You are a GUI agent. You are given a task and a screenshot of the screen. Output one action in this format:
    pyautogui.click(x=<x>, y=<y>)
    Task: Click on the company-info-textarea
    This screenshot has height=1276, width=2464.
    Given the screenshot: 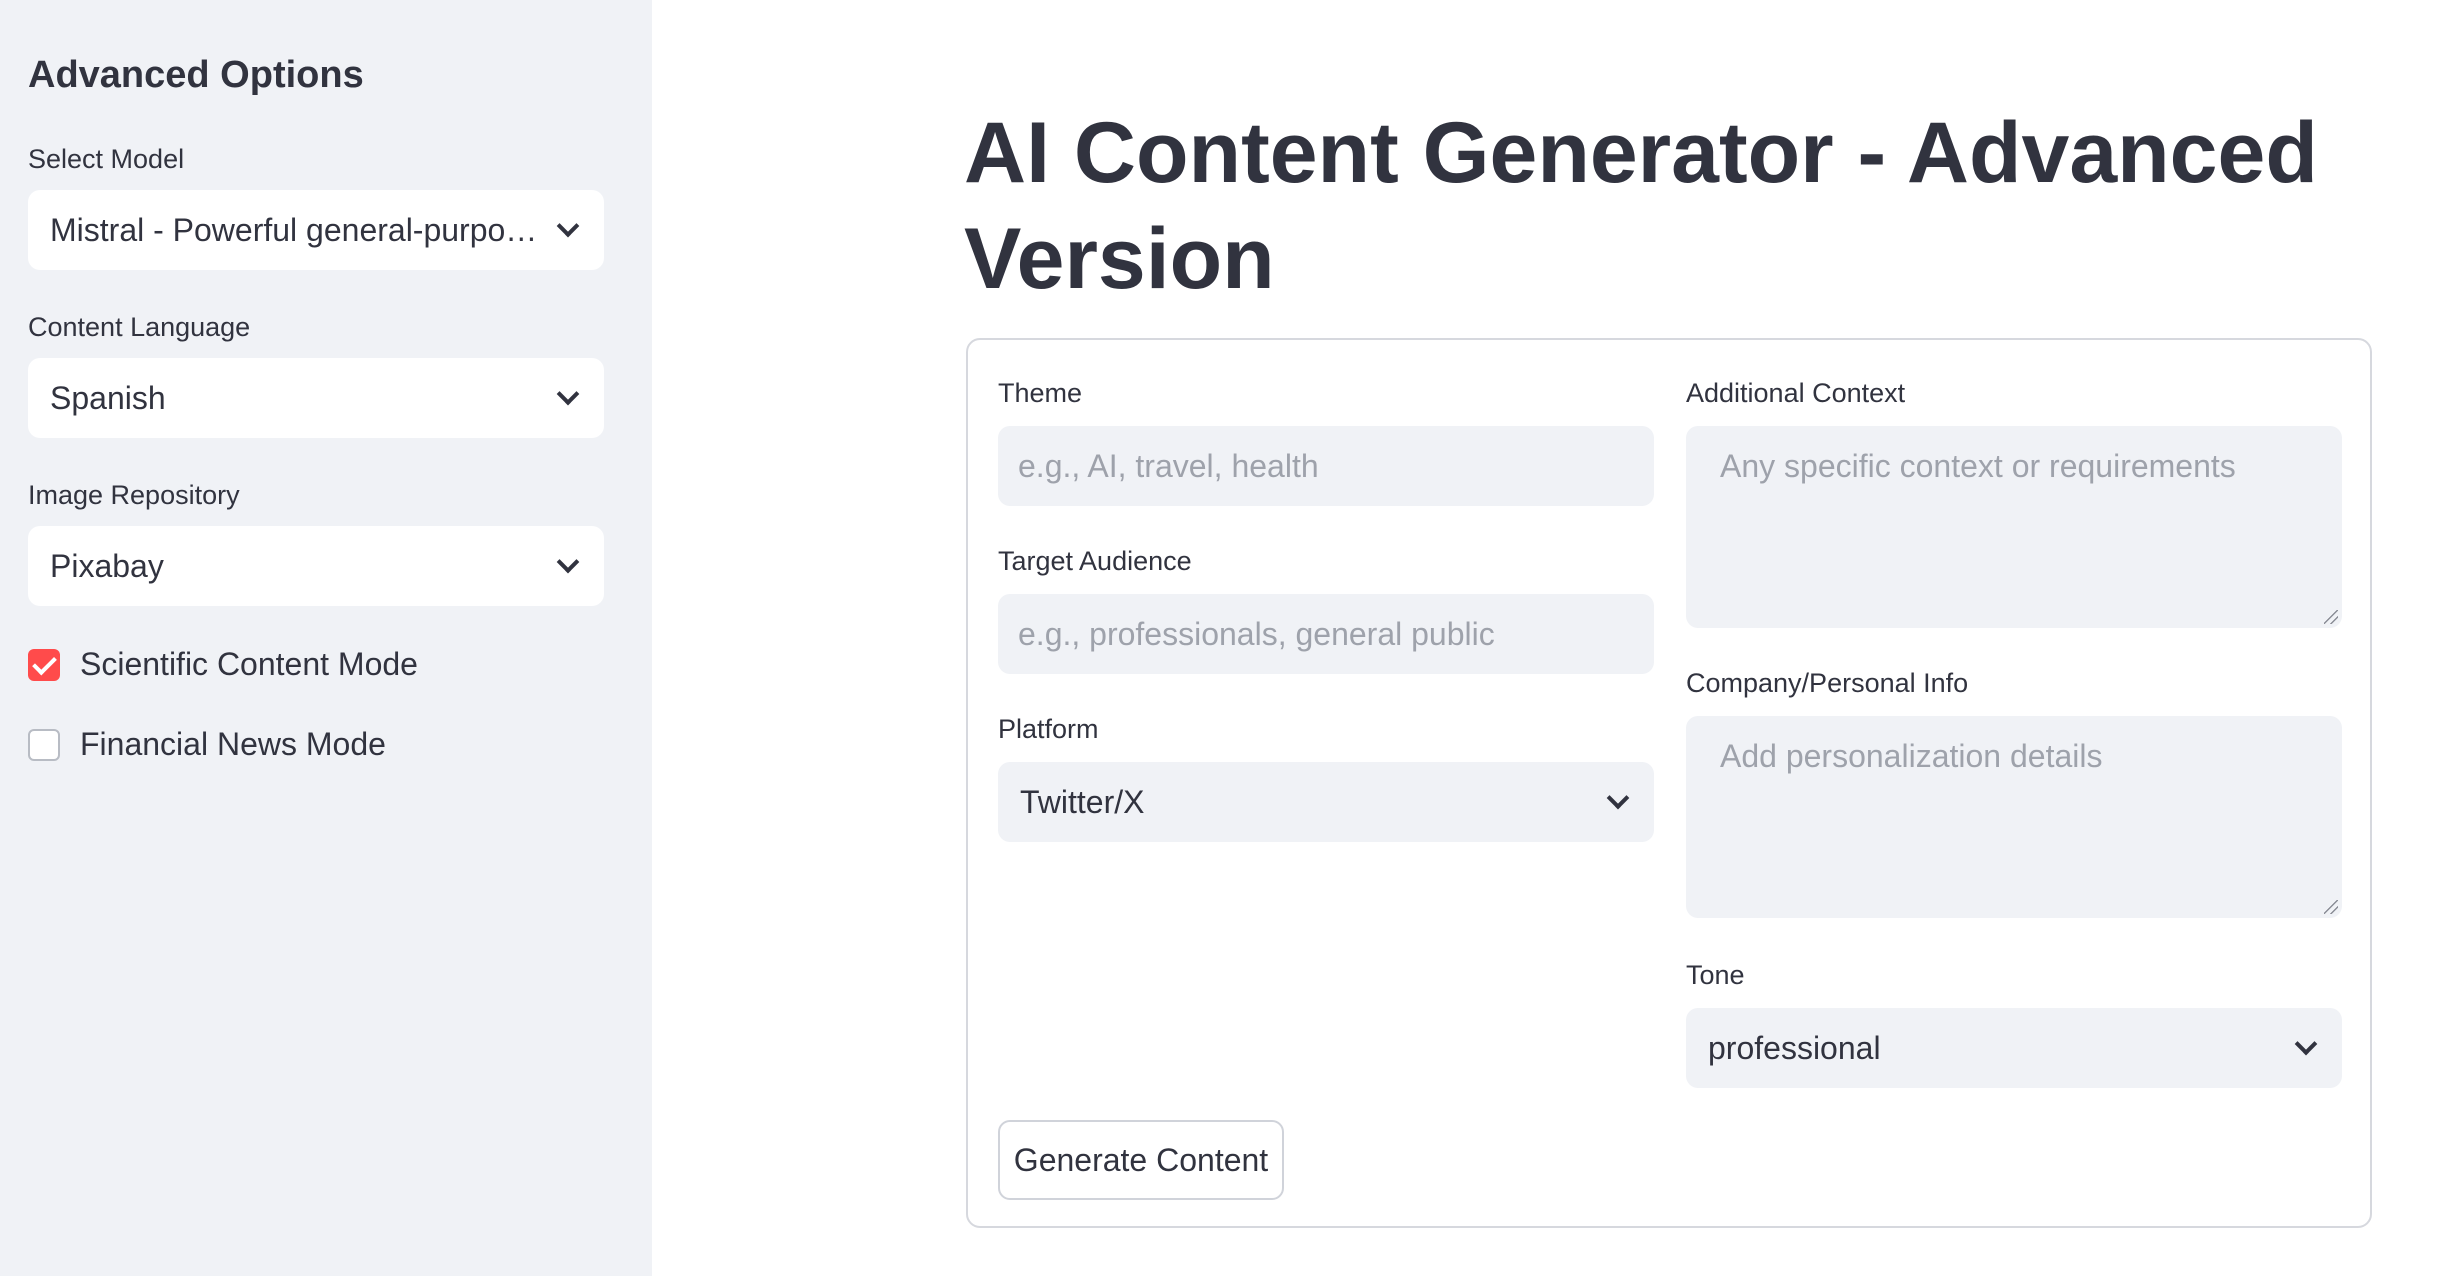 What is the action you would take?
    pyautogui.click(x=2014, y=817)
    